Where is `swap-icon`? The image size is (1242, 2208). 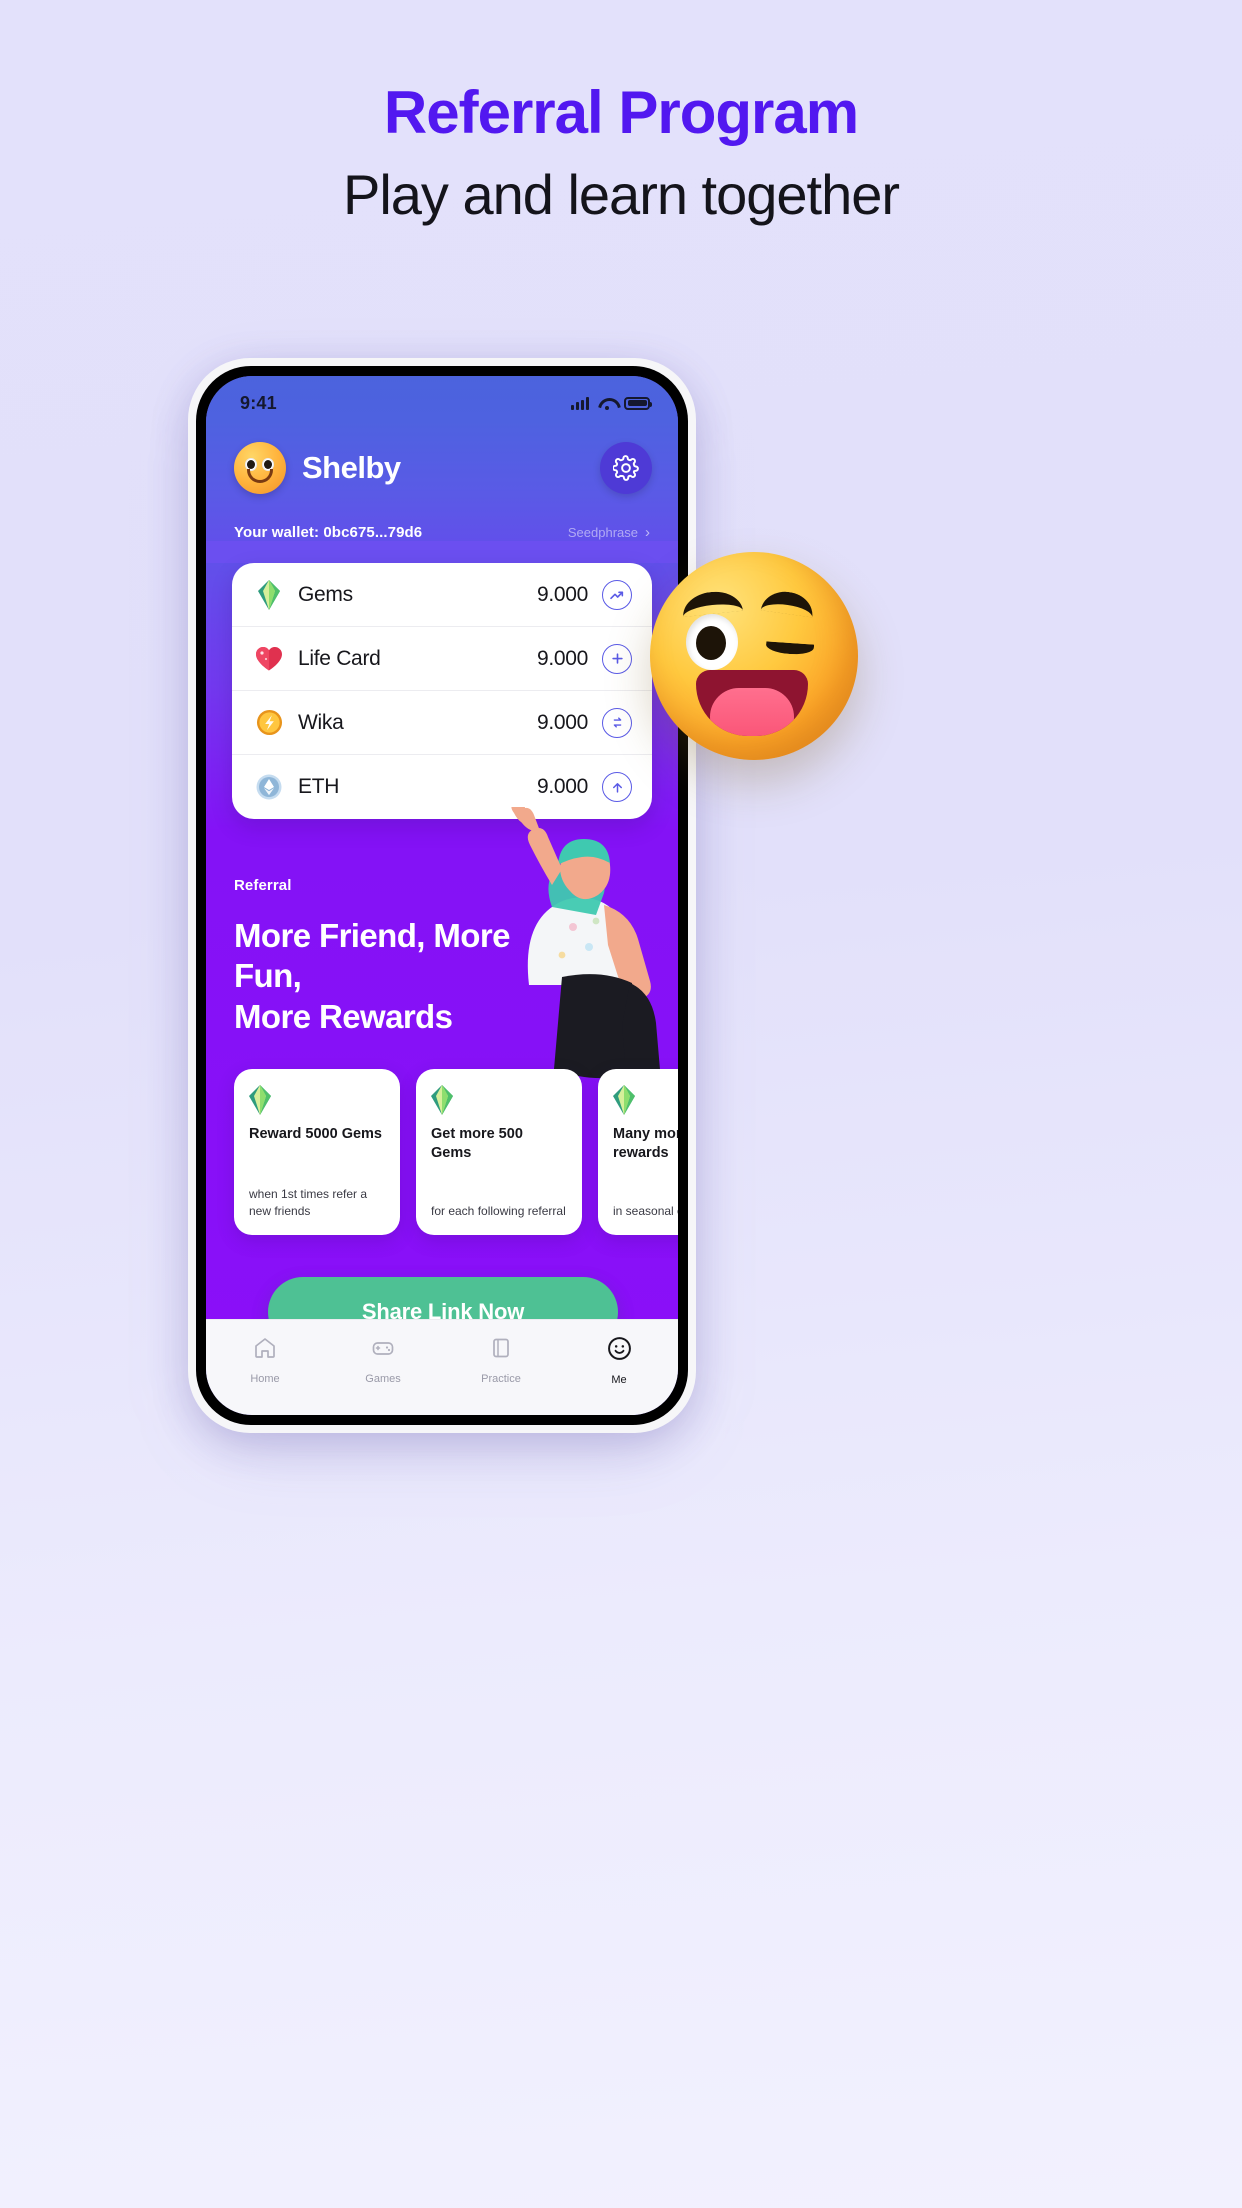 swap-icon is located at coordinates (617, 722).